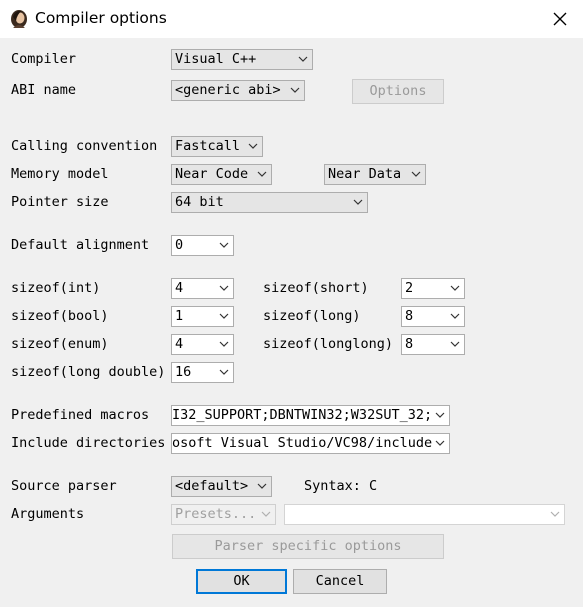 This screenshot has width=583, height=607. I want to click on sizeof-longlong-label: sizeof(longlong), so click(328, 344).